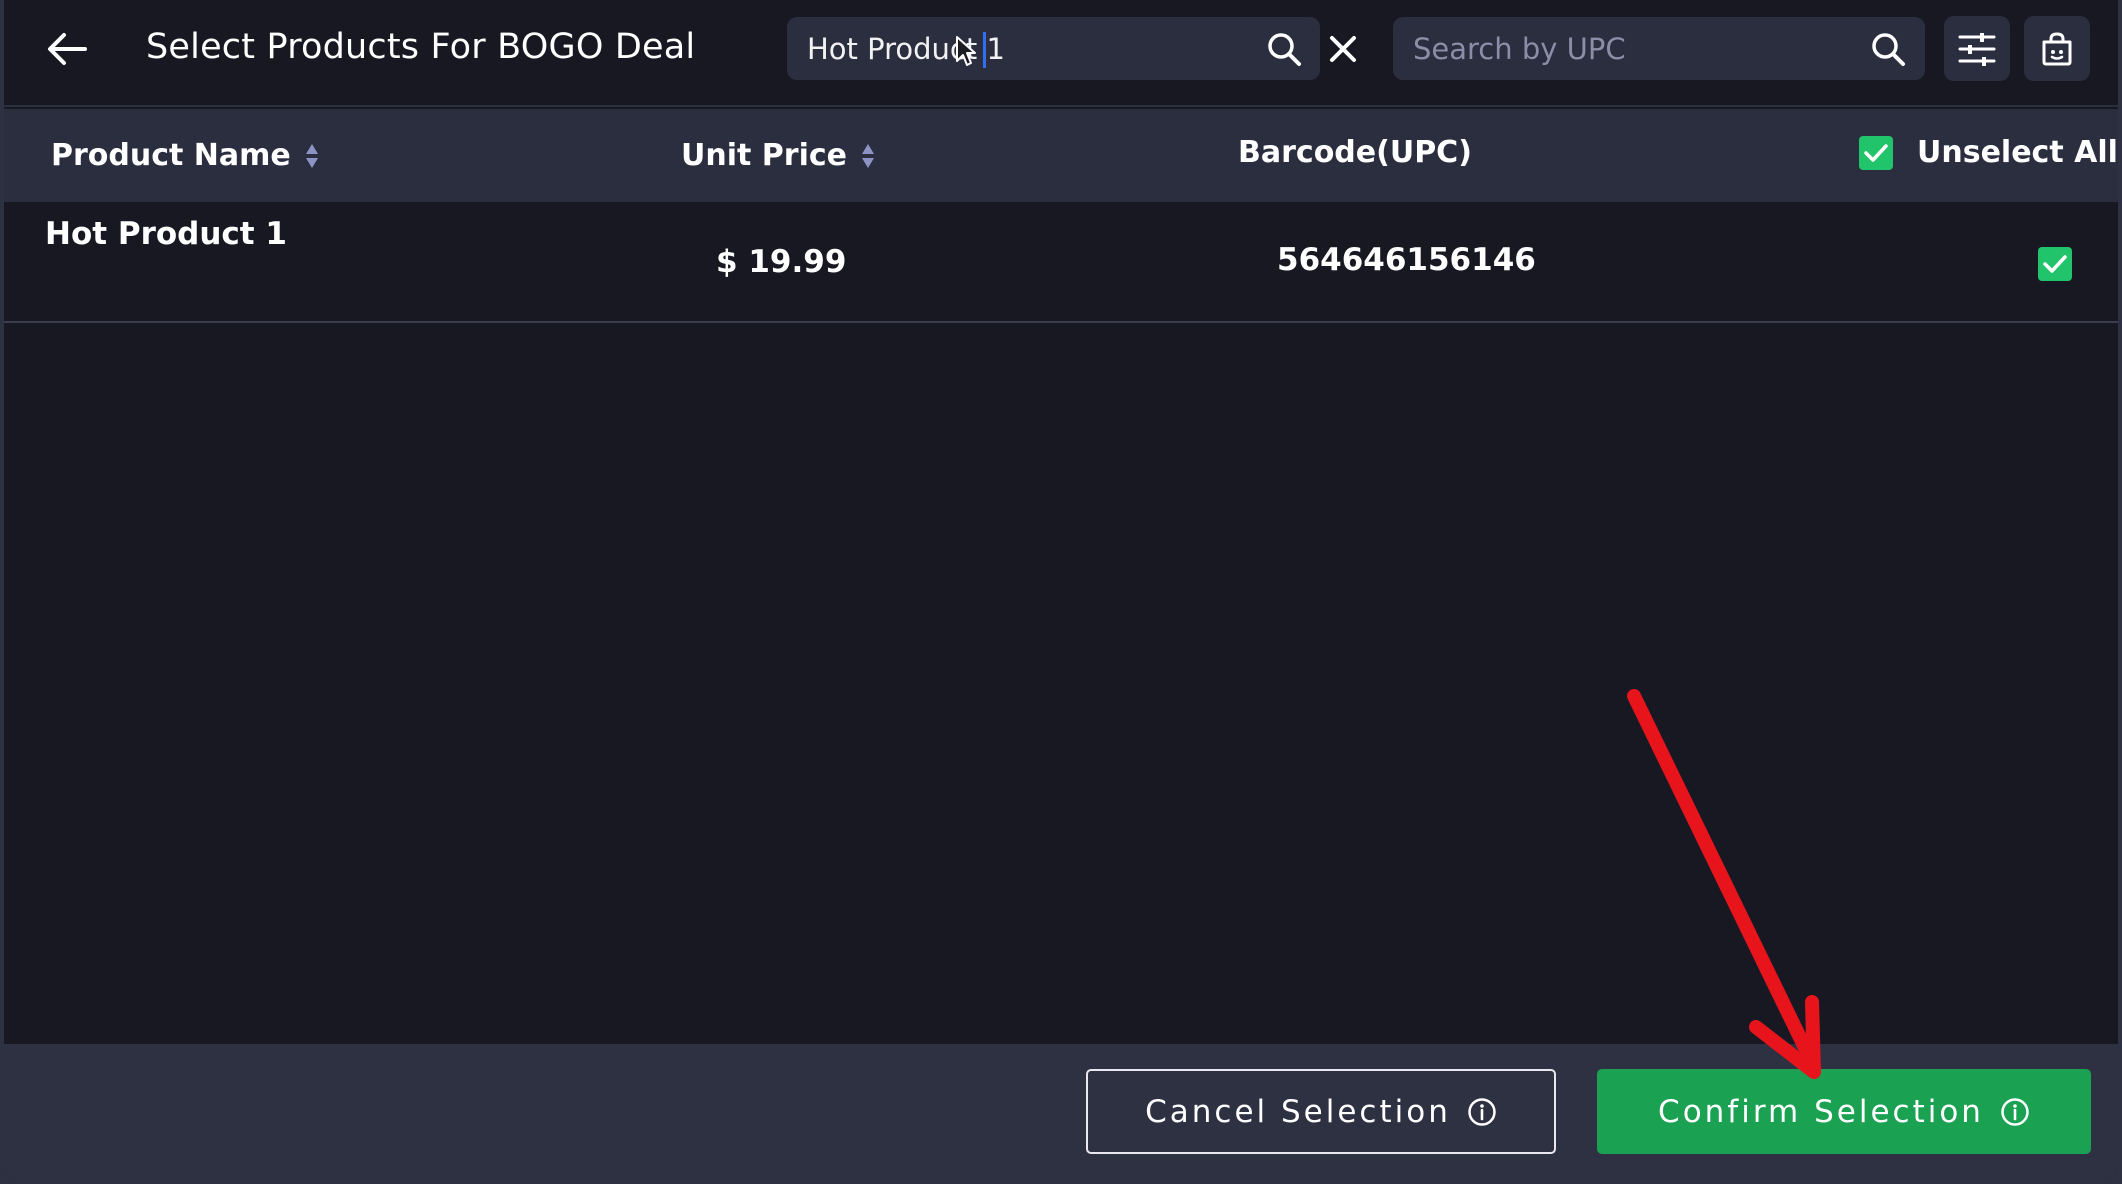 Image resolution: width=2122 pixels, height=1184 pixels. Describe the element at coordinates (1061, 1112) in the screenshot. I see `action-footer: Cancel Selection Confirm Selection` at that location.